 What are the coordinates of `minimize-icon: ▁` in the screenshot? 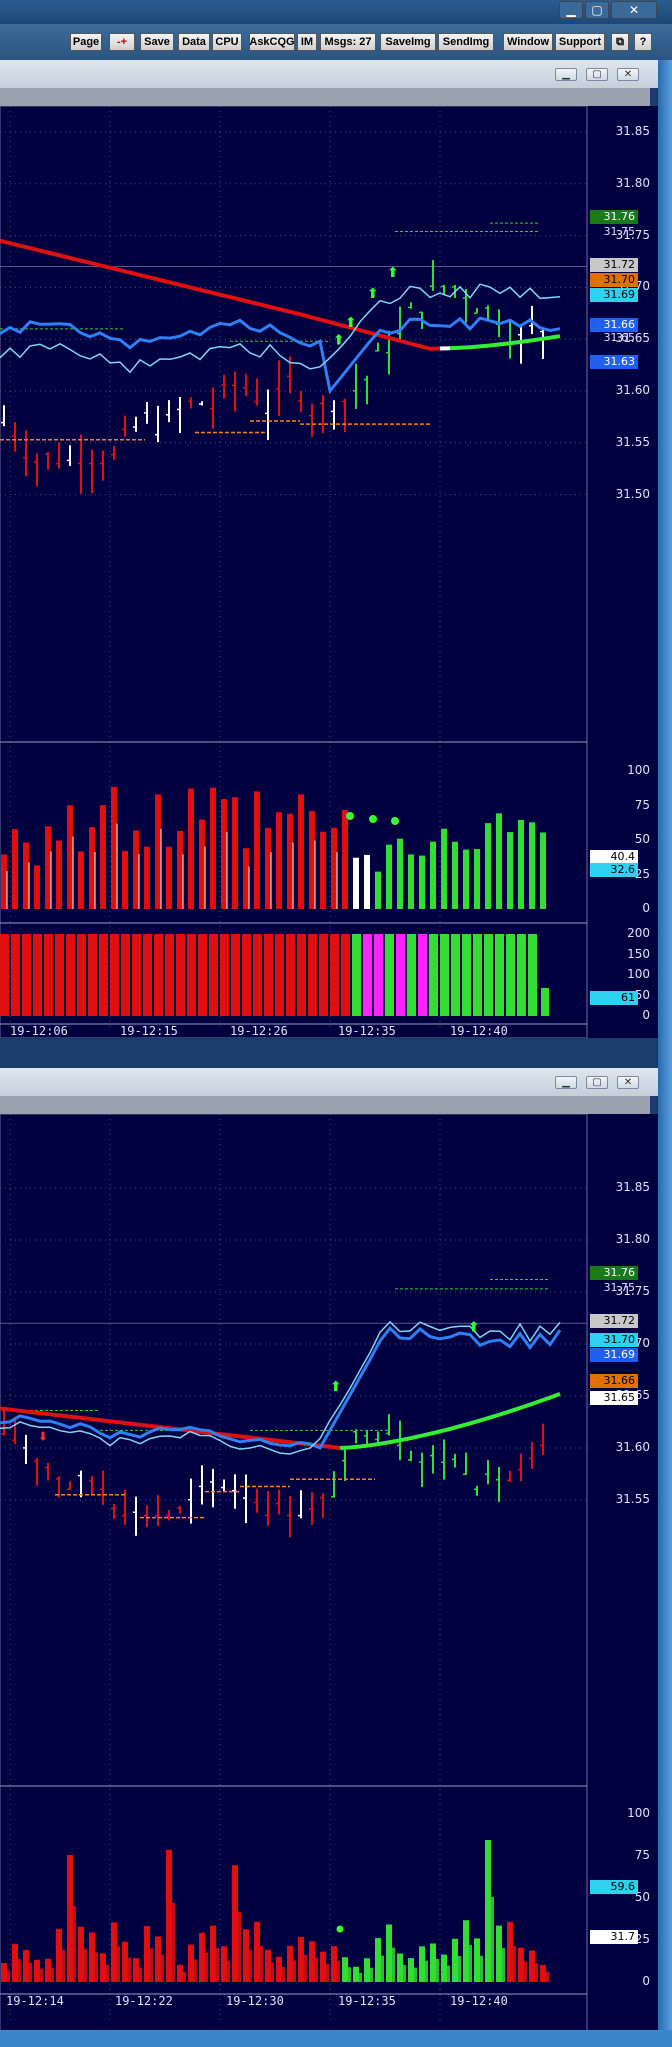 It's located at (571, 10).